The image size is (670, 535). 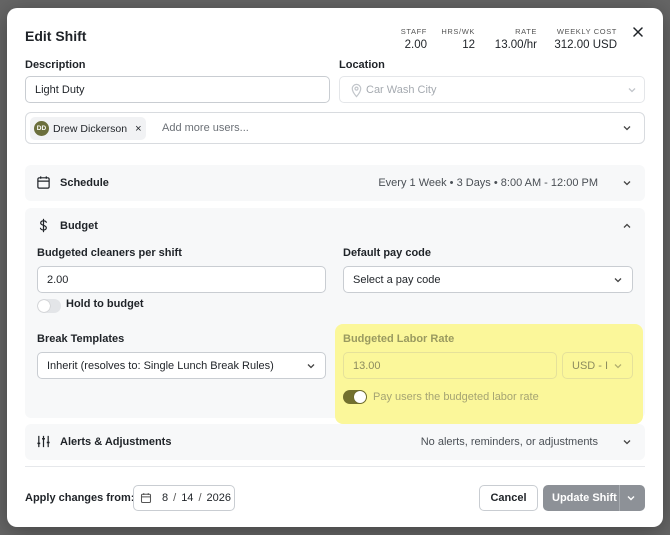 I want to click on budget-title: Budget, so click(x=79, y=226).